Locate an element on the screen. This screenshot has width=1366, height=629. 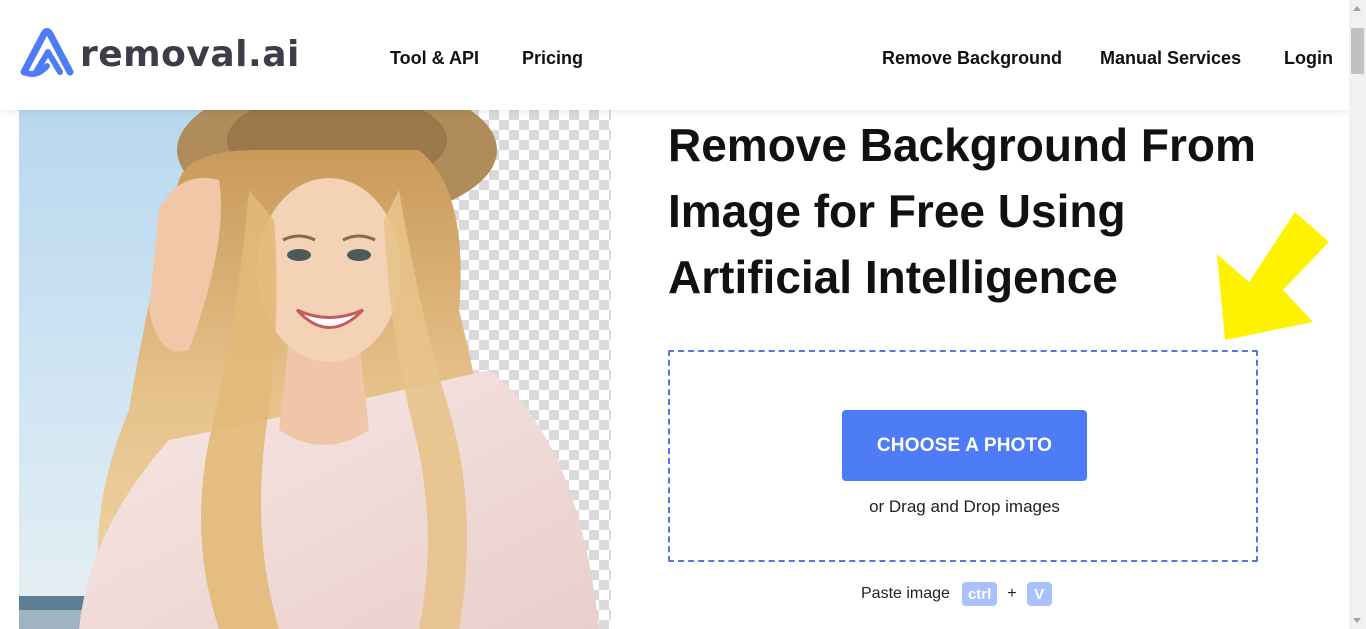
choose-photo-button: CHOOSE A PHOTO is located at coordinates (964, 445).